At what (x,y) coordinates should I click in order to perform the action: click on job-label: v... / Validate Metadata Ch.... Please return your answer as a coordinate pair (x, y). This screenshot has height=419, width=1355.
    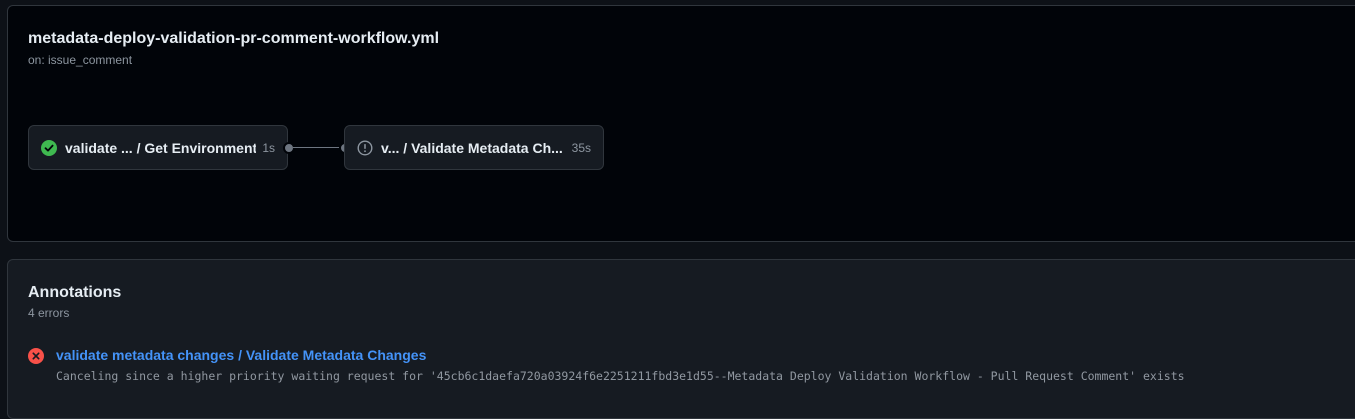
    Looking at the image, I should click on (472, 147).